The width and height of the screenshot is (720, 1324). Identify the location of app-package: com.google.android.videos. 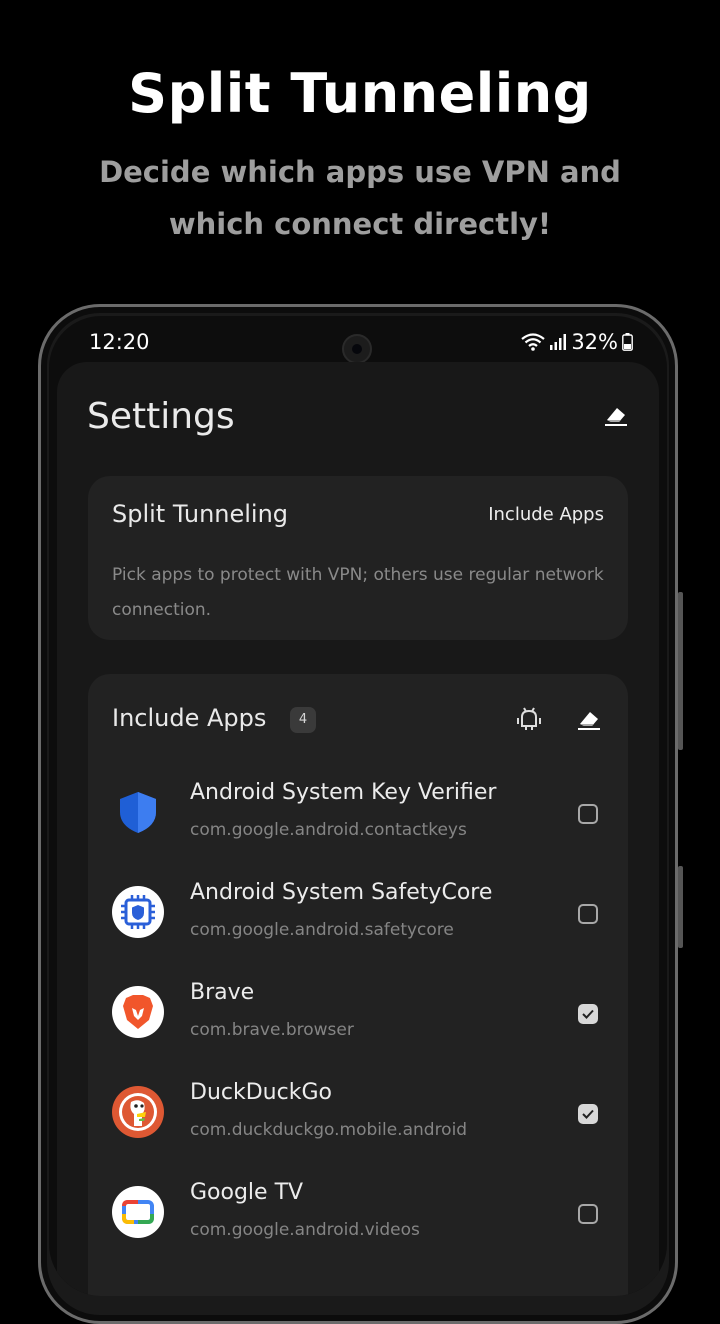
(305, 1230).